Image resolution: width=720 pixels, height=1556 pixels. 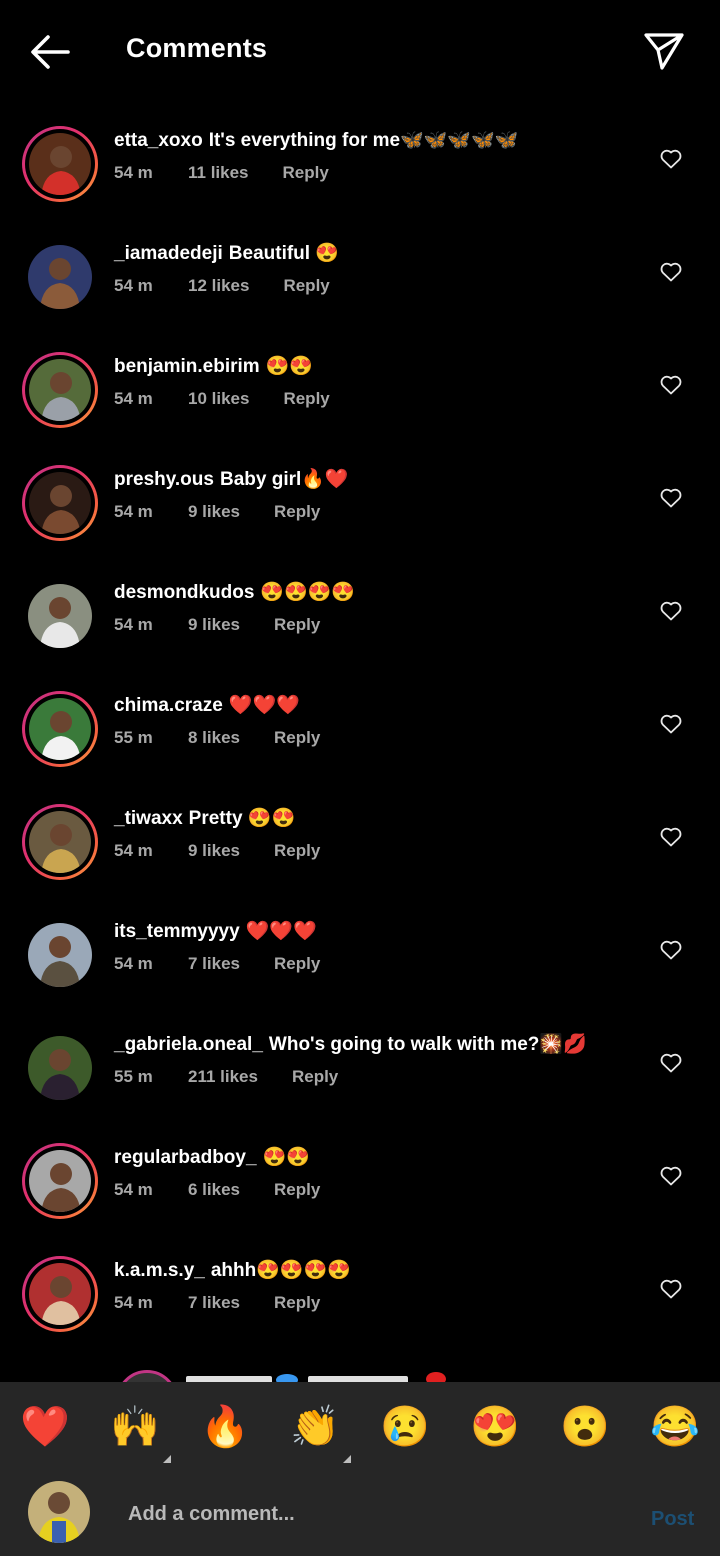 I want to click on comment-likes-count: 6 likes, so click(x=214, y=1190).